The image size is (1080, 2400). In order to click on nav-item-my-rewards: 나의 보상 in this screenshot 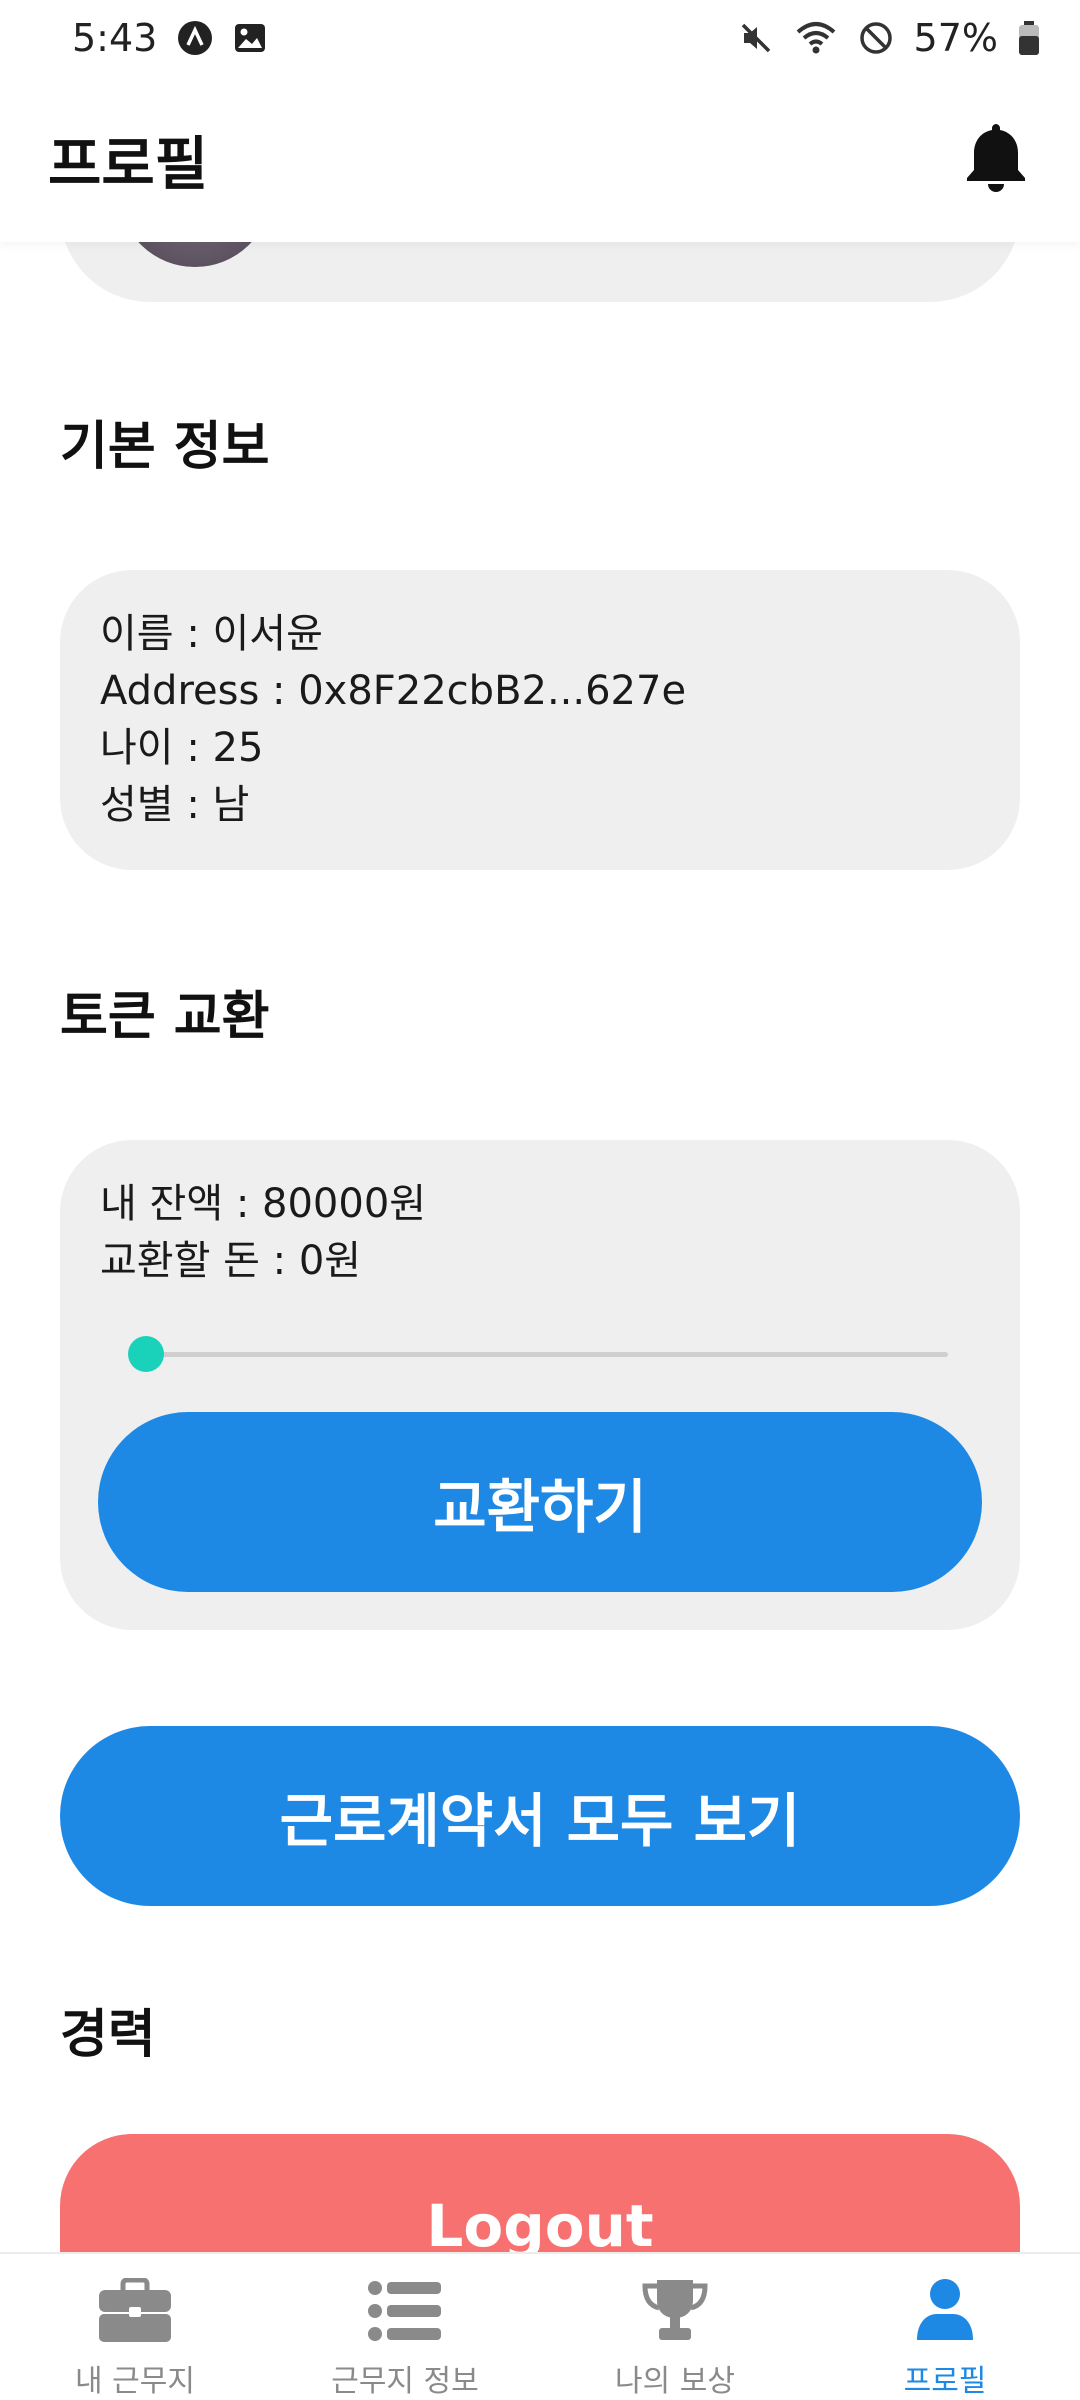, I will do `click(675, 2327)`.